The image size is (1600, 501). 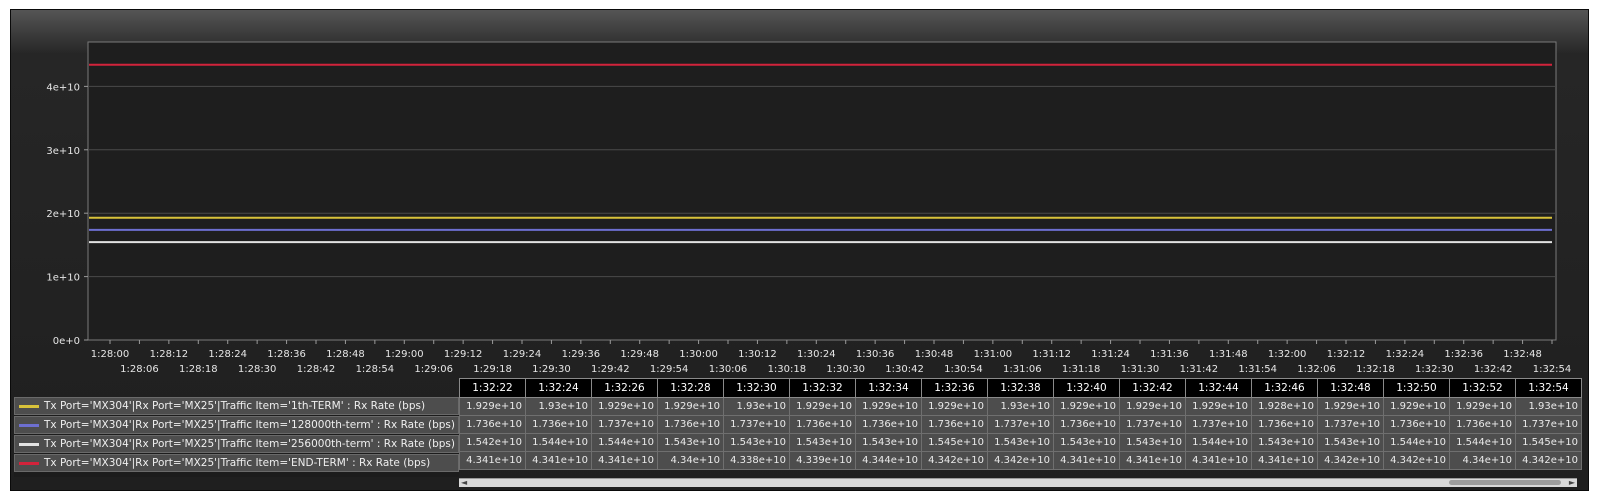 What do you see at coordinates (316, 369) in the screenshot?
I see `x-tick-label: 1:28:42` at bounding box center [316, 369].